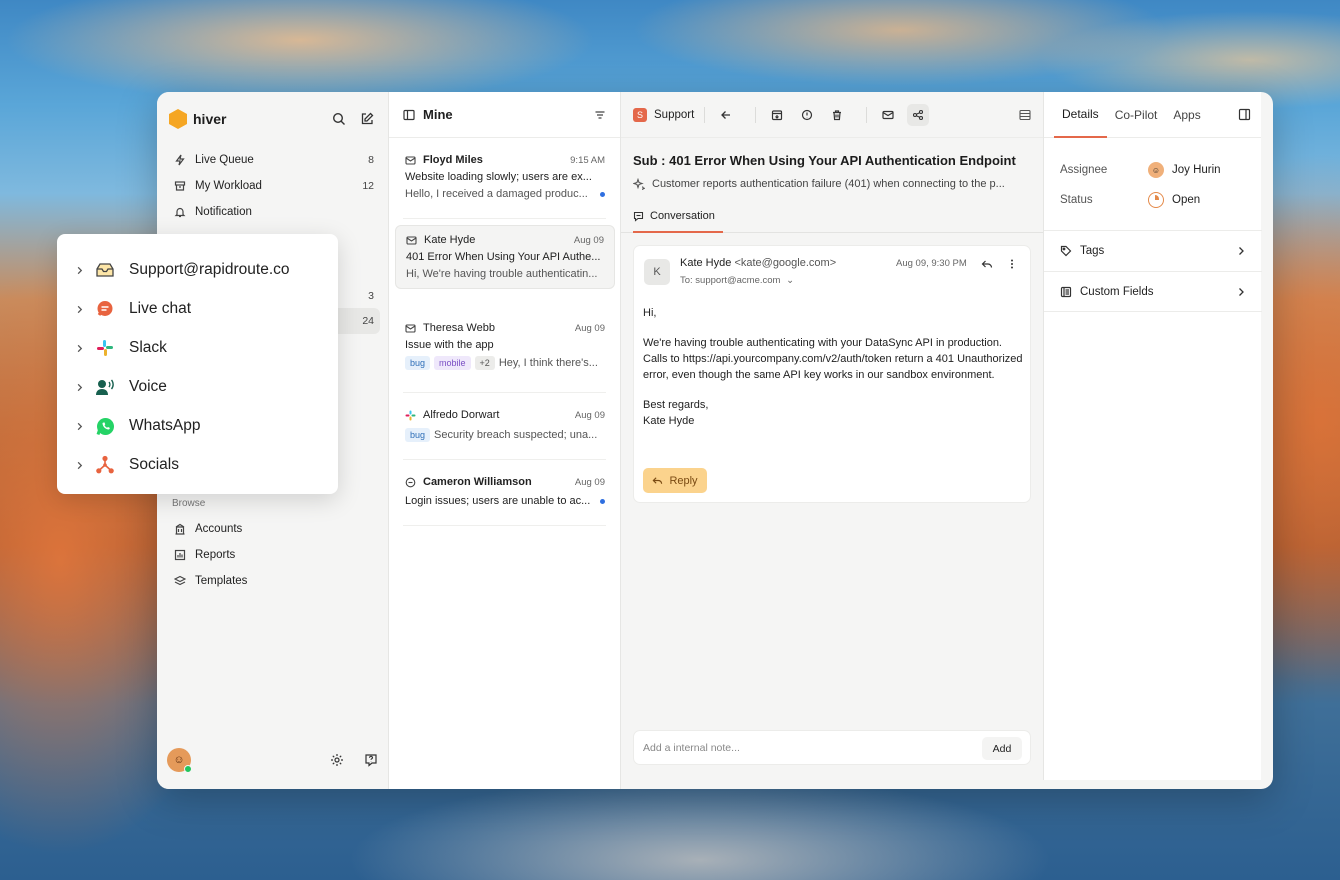 Image resolution: width=1340 pixels, height=880 pixels. What do you see at coordinates (224, 160) in the screenshot?
I see `sidebar-item-label: Live Queue` at bounding box center [224, 160].